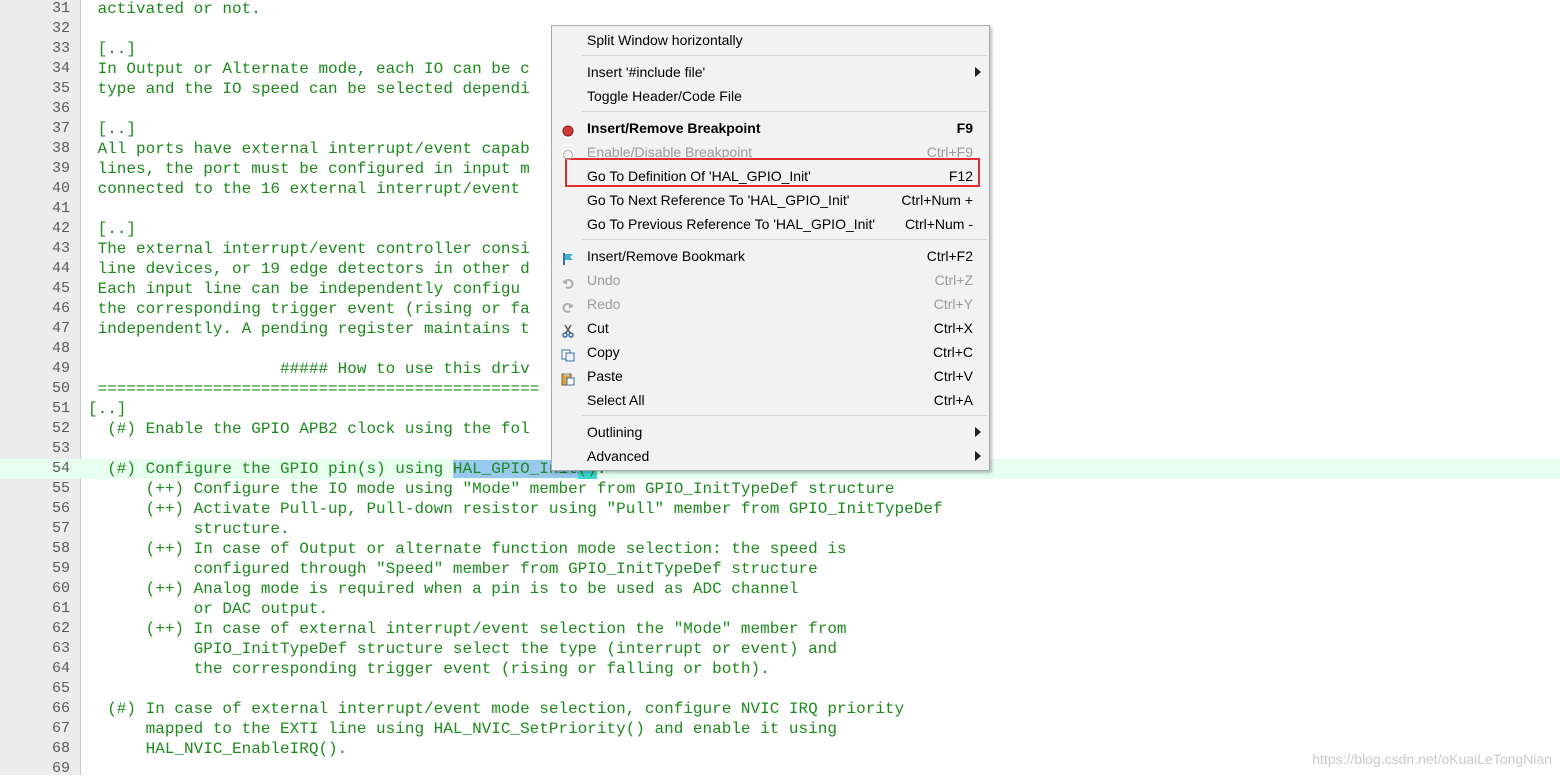 This screenshot has height=779, width=1560. I want to click on line-number: 41, so click(60, 208).